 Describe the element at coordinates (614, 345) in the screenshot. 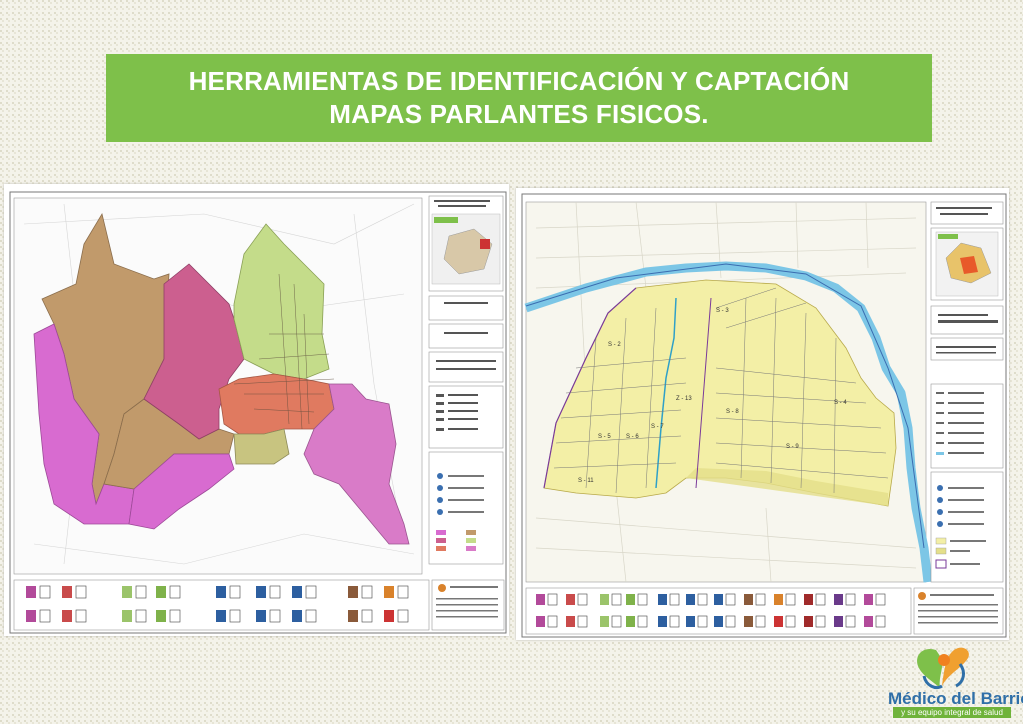

I see `label-s2: S - 2` at that location.